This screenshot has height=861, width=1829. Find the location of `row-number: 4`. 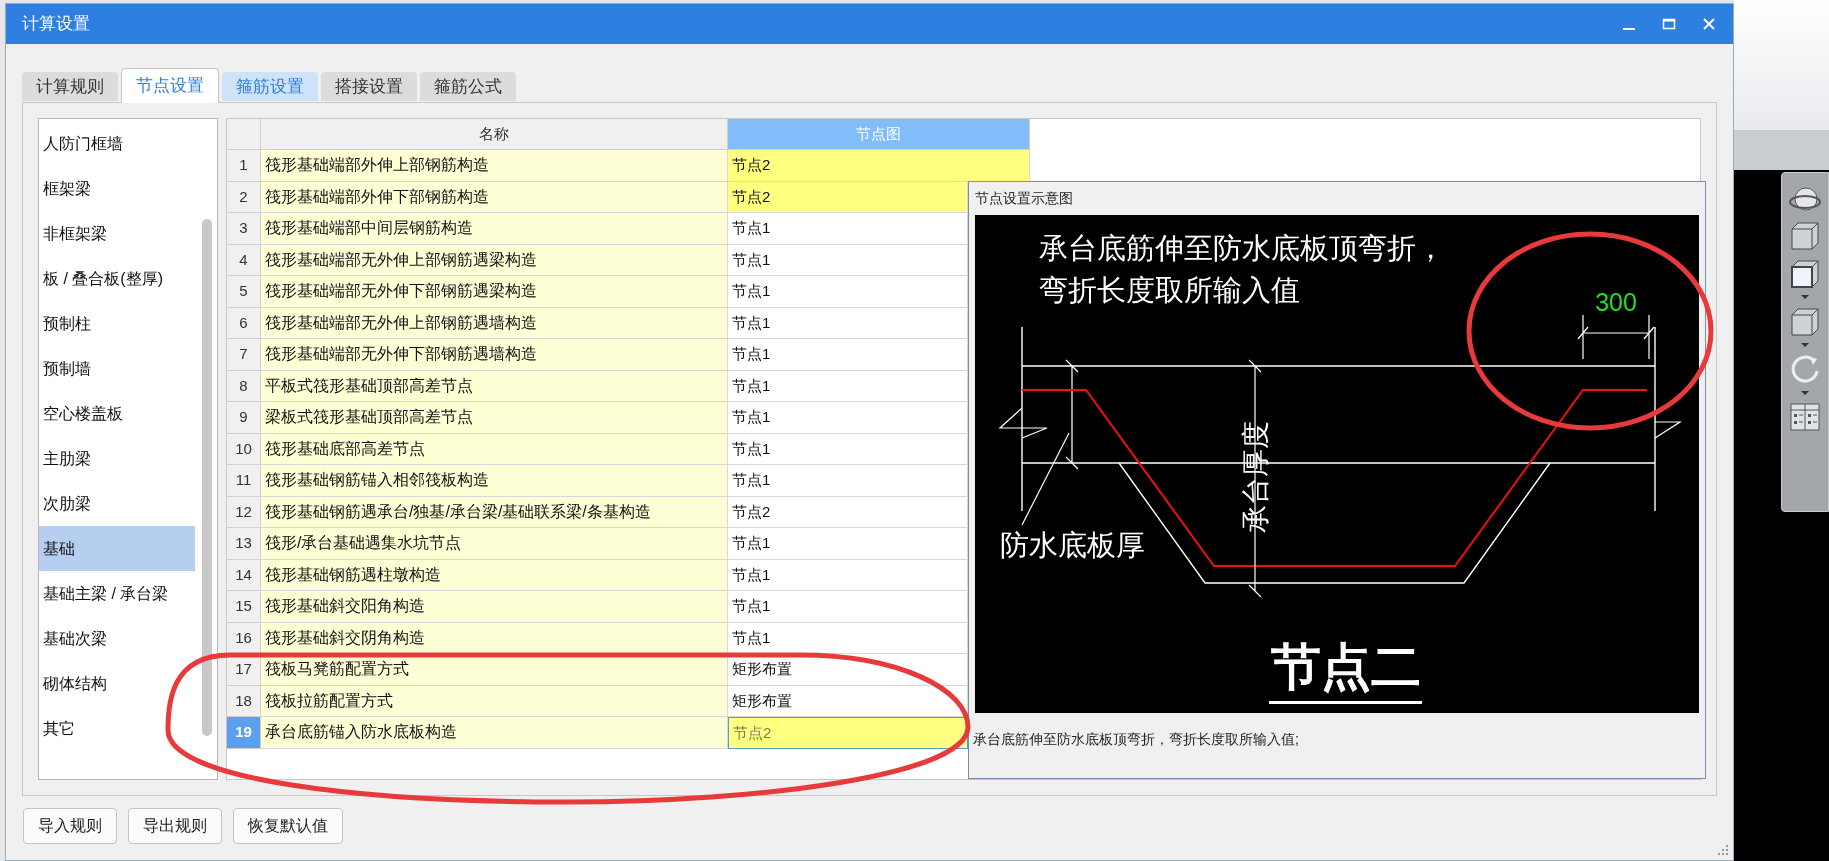

row-number: 4 is located at coordinates (244, 260).